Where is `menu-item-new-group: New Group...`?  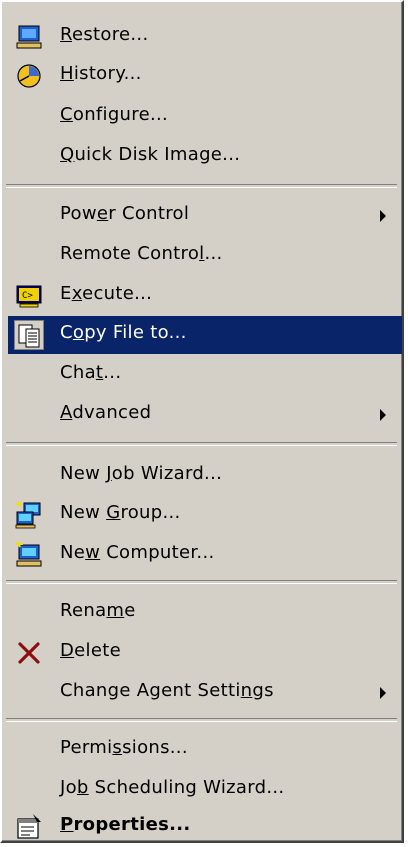
menu-item-new-group: New Group... is located at coordinates (205, 515).